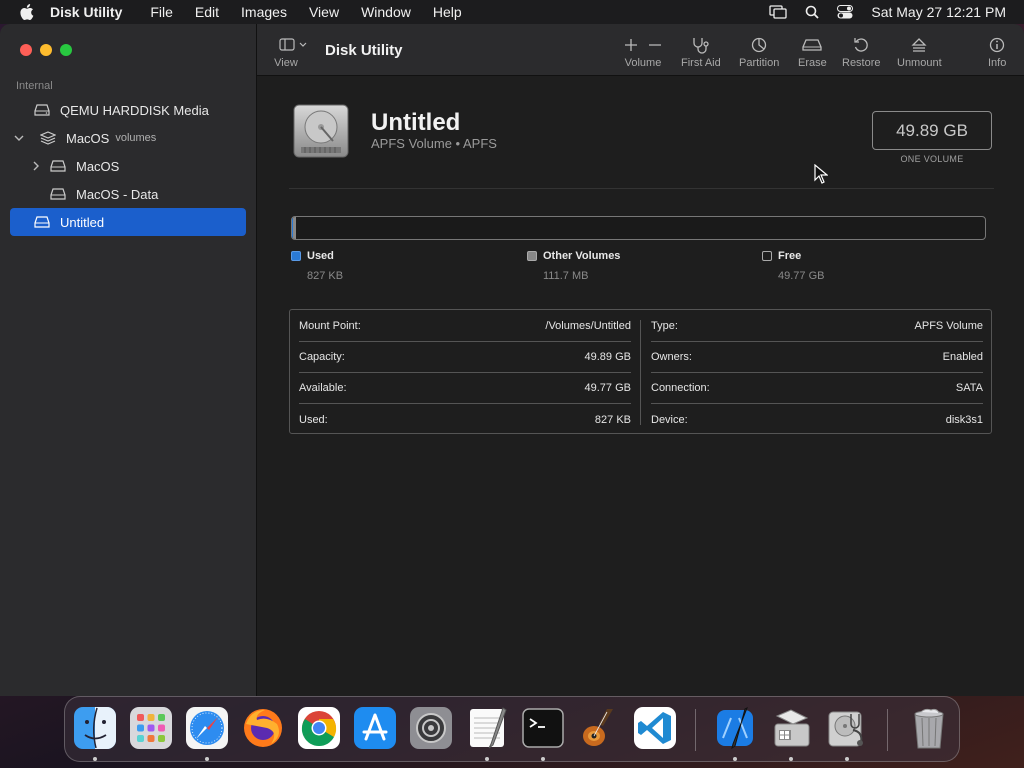  I want to click on info-label: Mount Point:, so click(330, 326).